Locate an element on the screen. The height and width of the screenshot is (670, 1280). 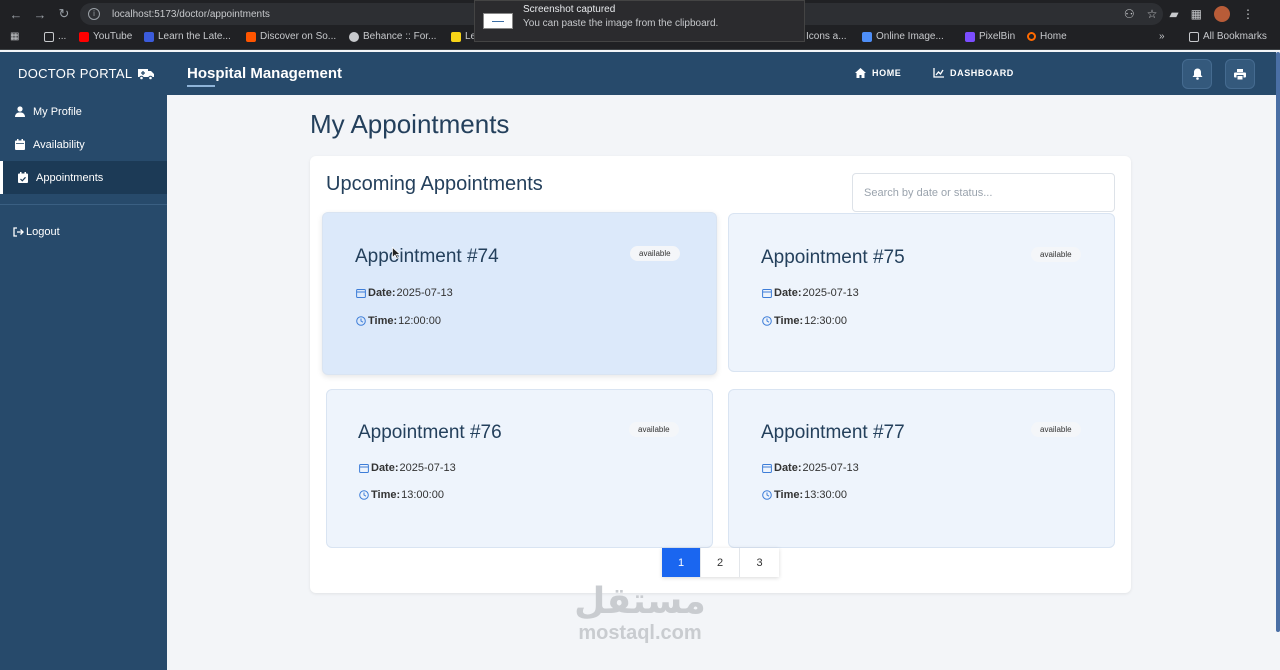
bookmark-pixelbin: PixelBin is located at coordinates (990, 36).